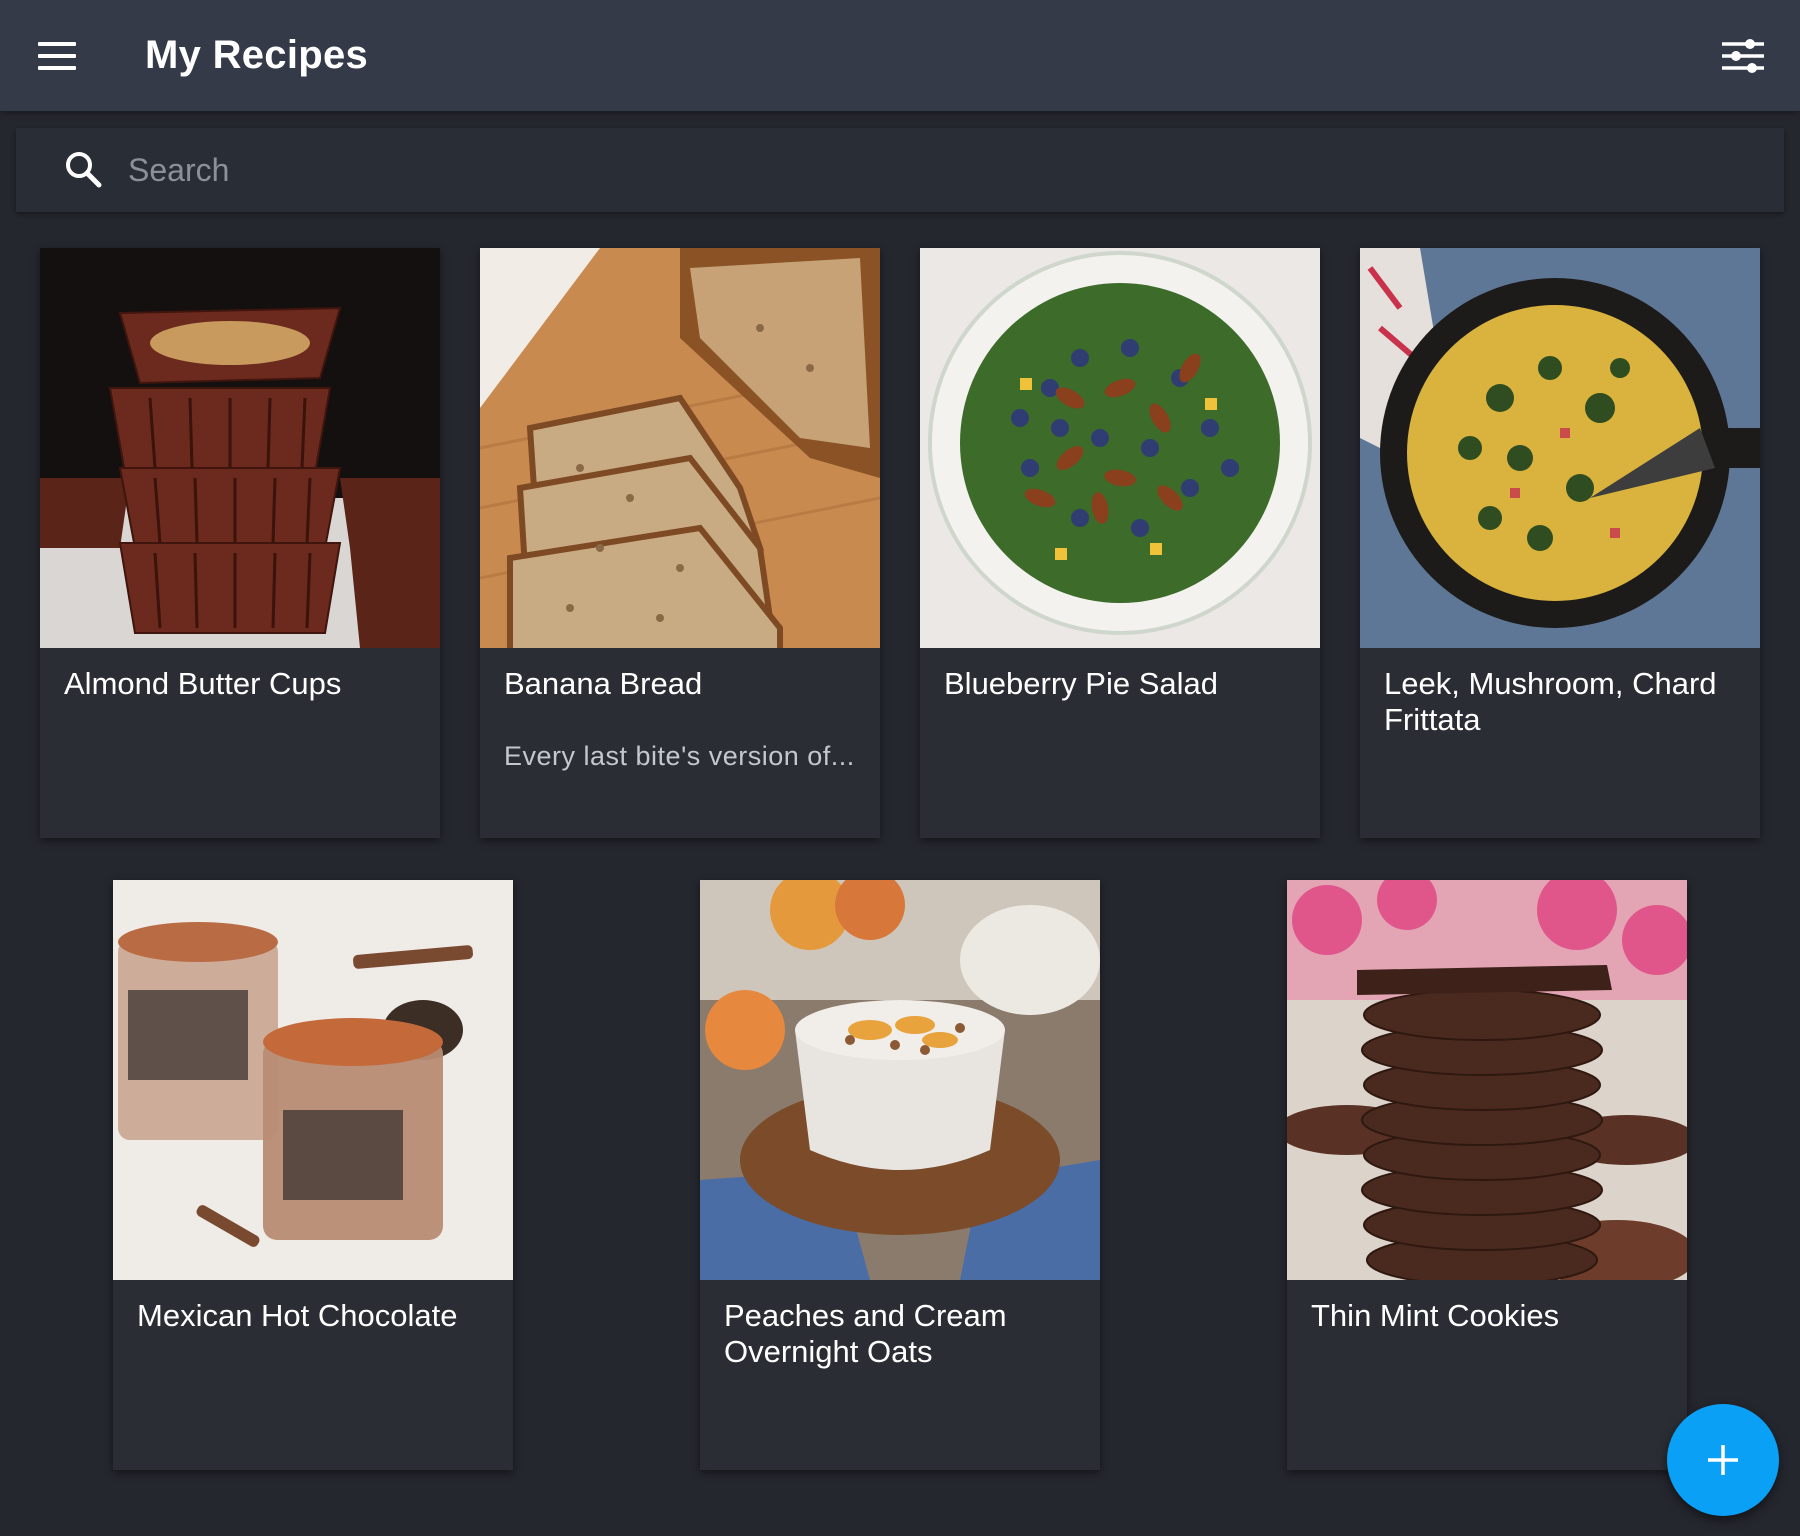 The height and width of the screenshot is (1536, 1800). Describe the element at coordinates (1743, 56) in the screenshot. I see `filter-sliders-icon` at that location.